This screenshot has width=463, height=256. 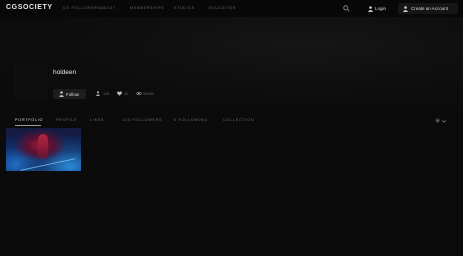 I want to click on artwork-figure, so click(x=43, y=146).